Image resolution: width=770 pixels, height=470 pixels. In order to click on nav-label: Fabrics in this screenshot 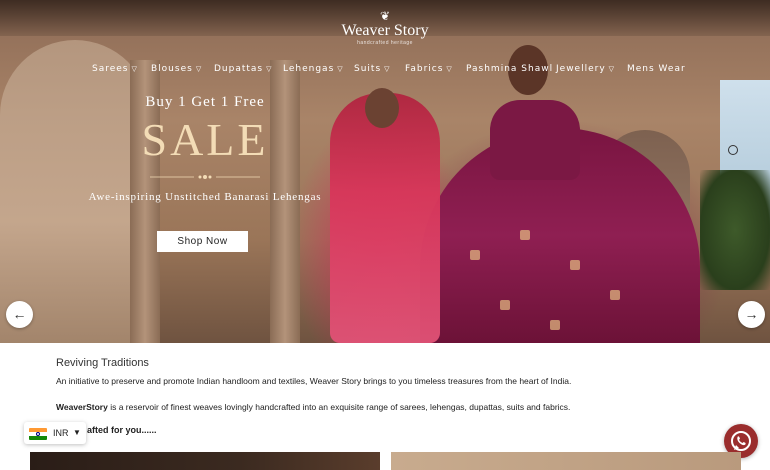, I will do `click(424, 69)`.